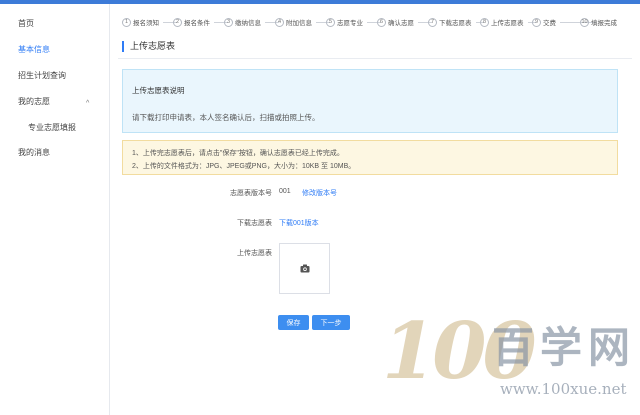  What do you see at coordinates (228, 22) in the screenshot?
I see `step-number: 3` at bounding box center [228, 22].